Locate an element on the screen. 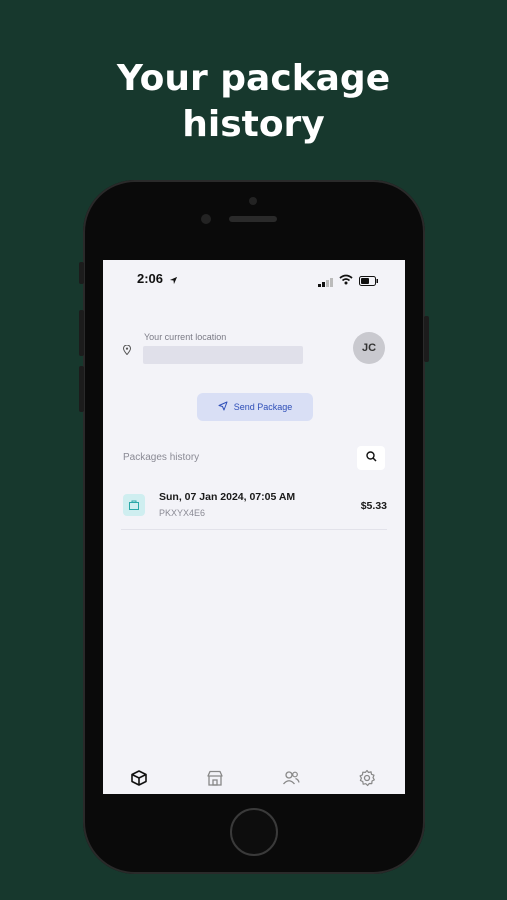 The height and width of the screenshot is (900, 507). battery-icon is located at coordinates (369, 282).